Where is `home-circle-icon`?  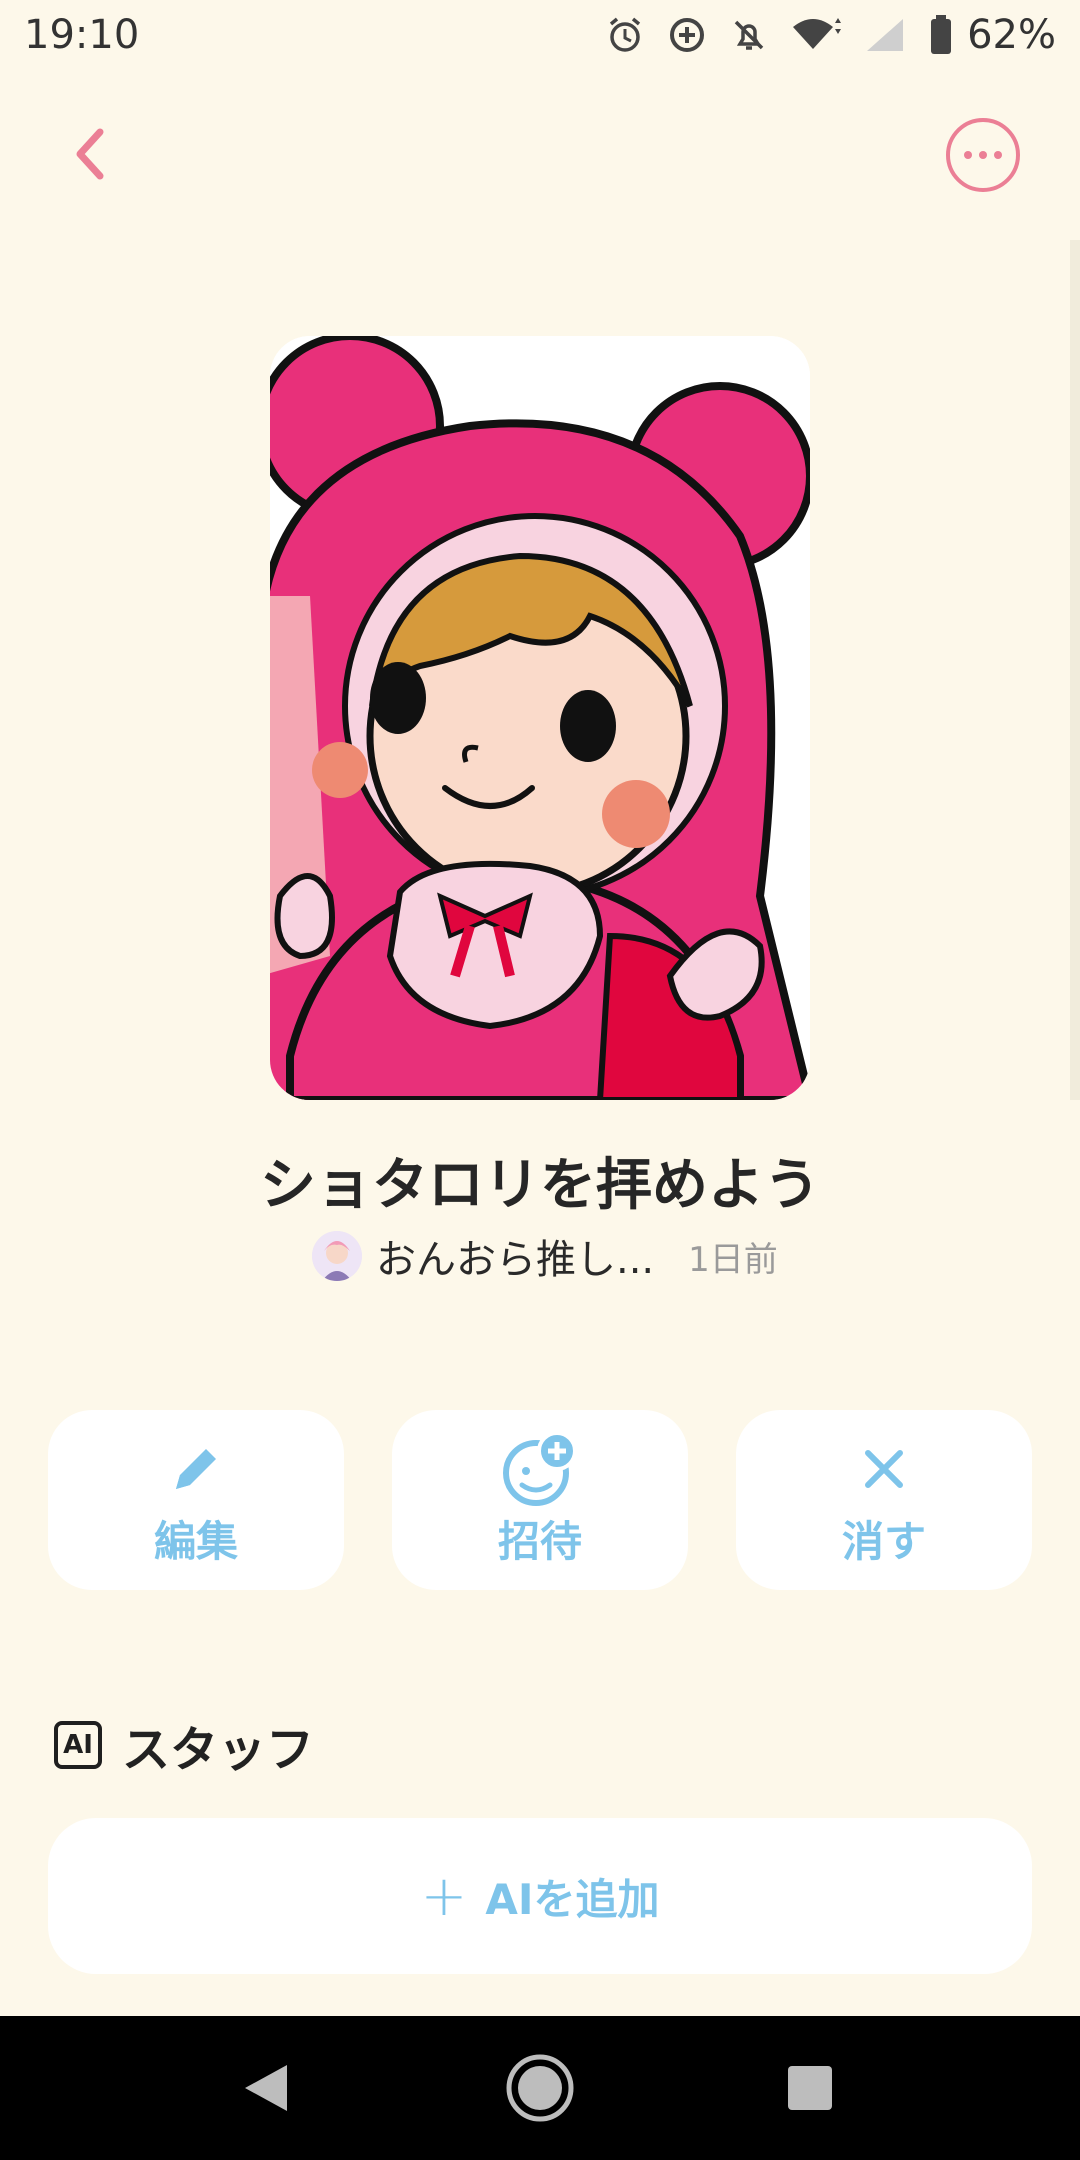 home-circle-icon is located at coordinates (540, 2088).